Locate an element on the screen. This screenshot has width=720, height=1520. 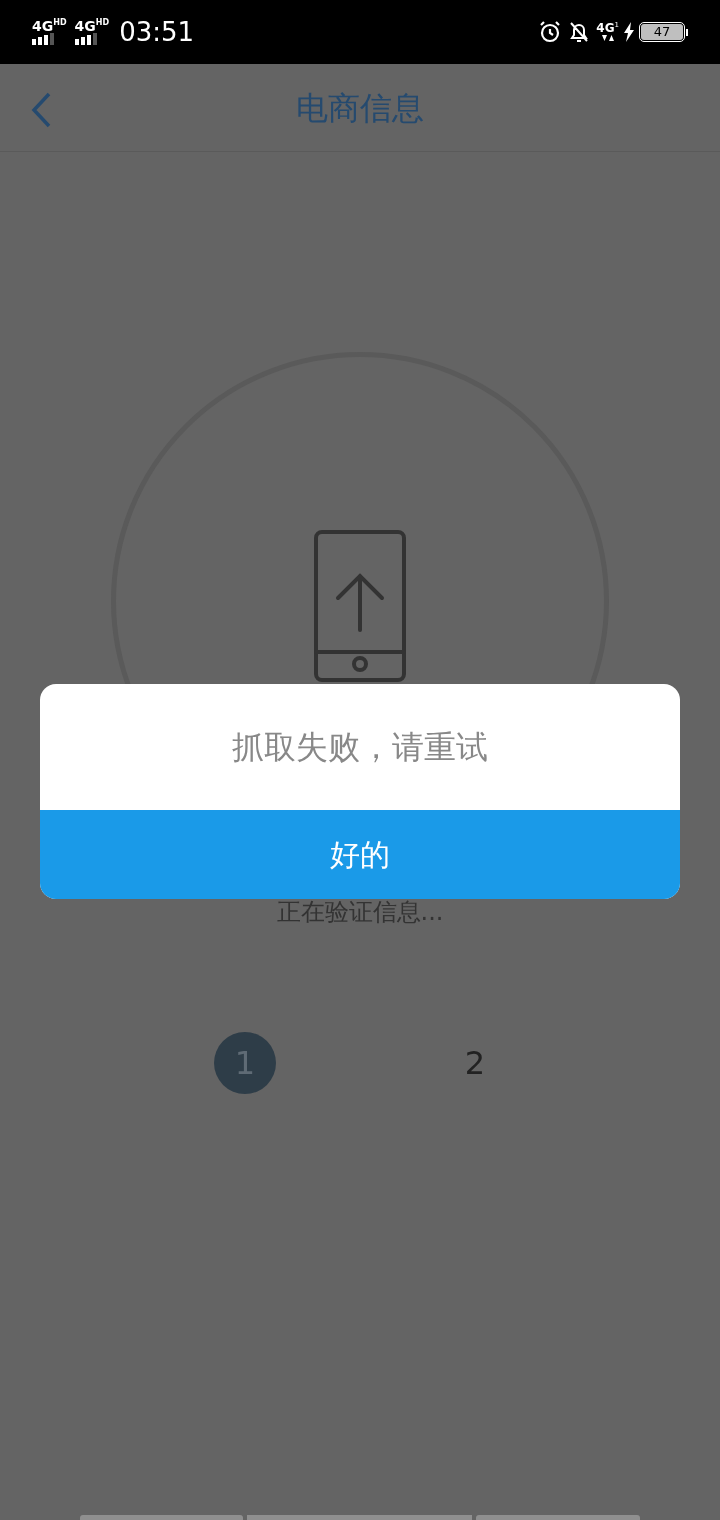
muted-bell-icon is located at coordinates (579, 32).